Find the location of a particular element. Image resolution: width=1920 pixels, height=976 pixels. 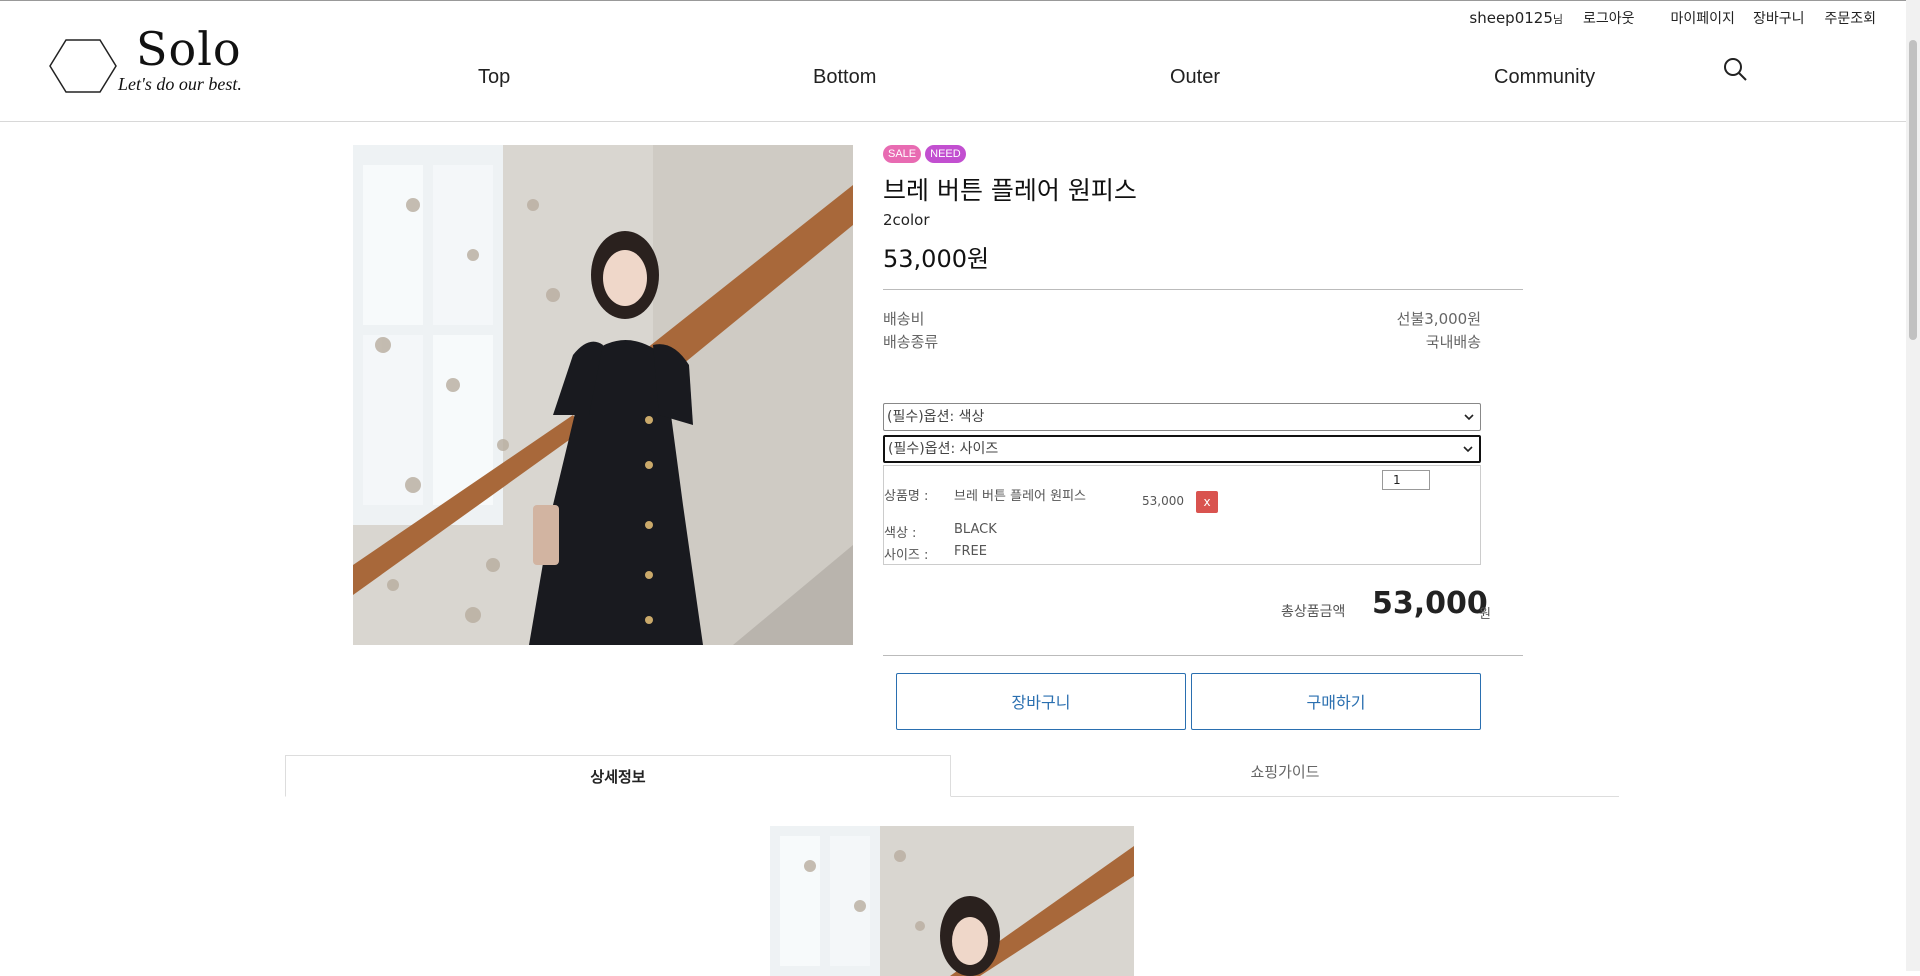

sale-badge: SALE is located at coordinates (902, 154).